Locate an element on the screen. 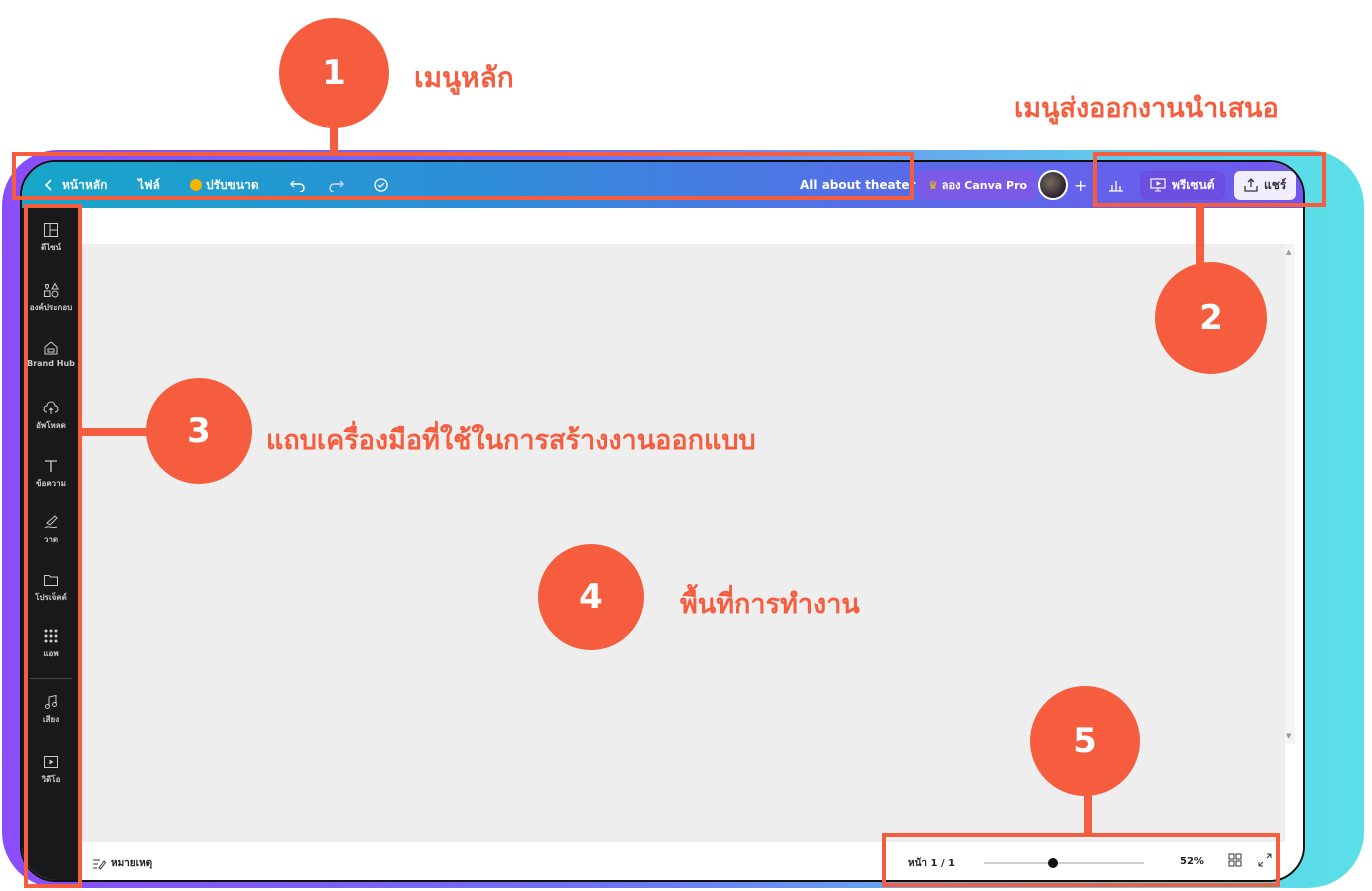 This screenshot has height=891, width=1372. avatar: + is located at coordinates (1062, 185).